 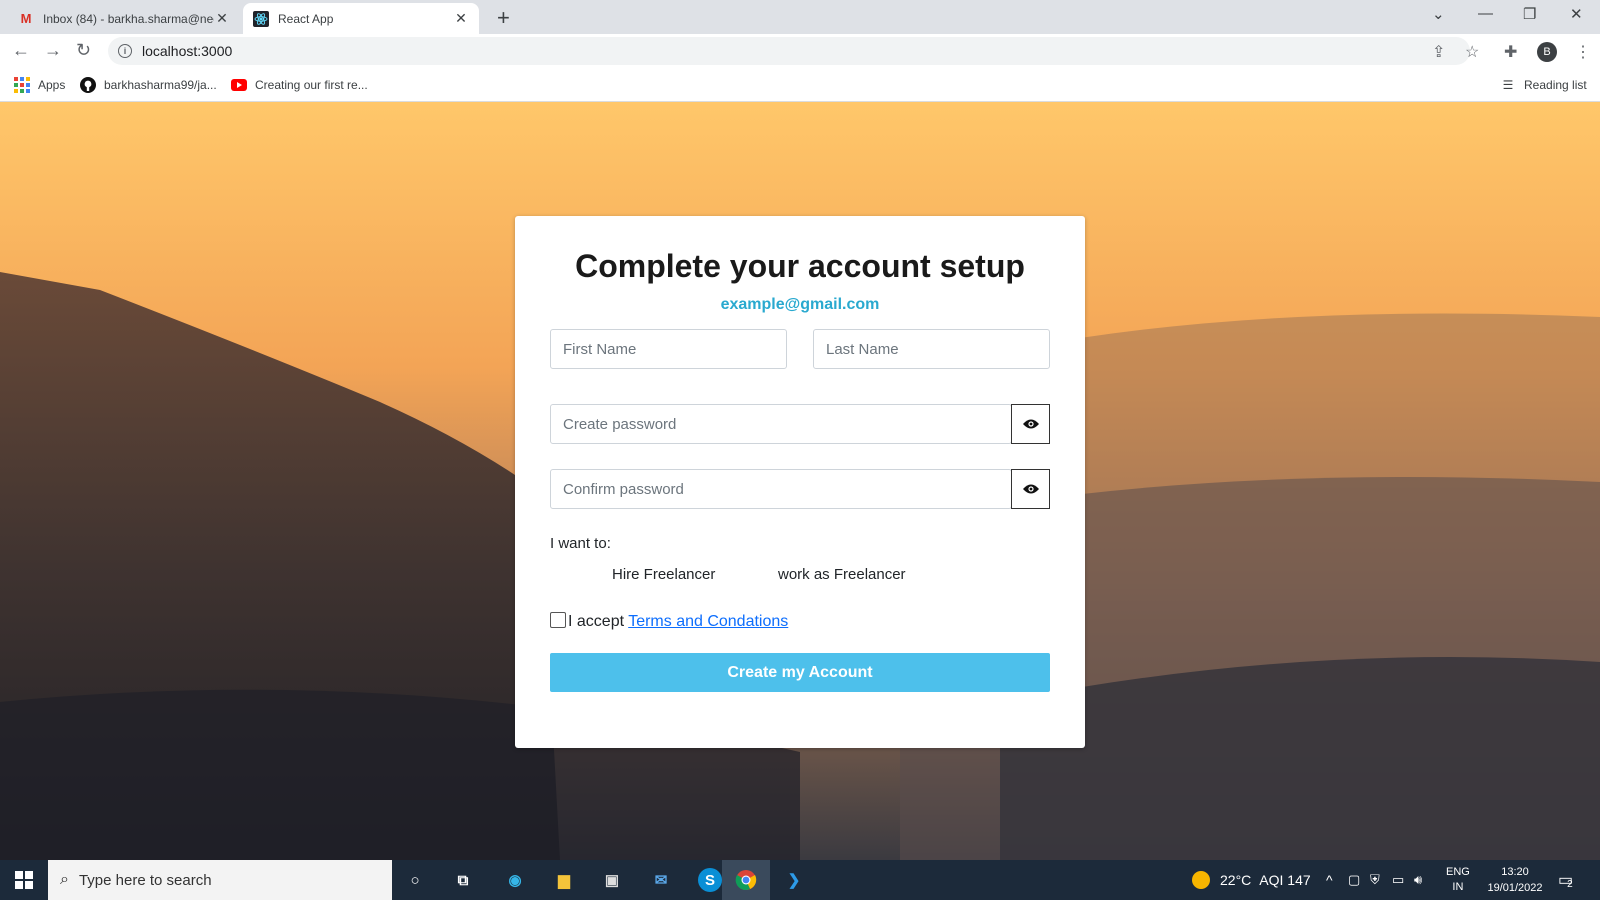 What do you see at coordinates (145, 880) in the screenshot?
I see `search-placeholder: Type here to search` at bounding box center [145, 880].